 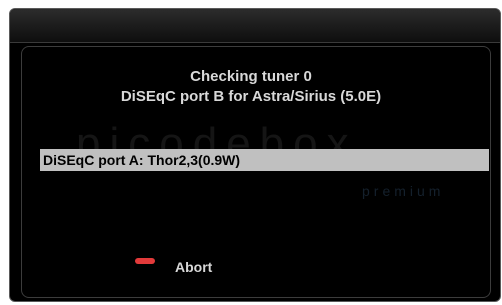 What do you see at coordinates (145, 261) in the screenshot?
I see `red-key-icon` at bounding box center [145, 261].